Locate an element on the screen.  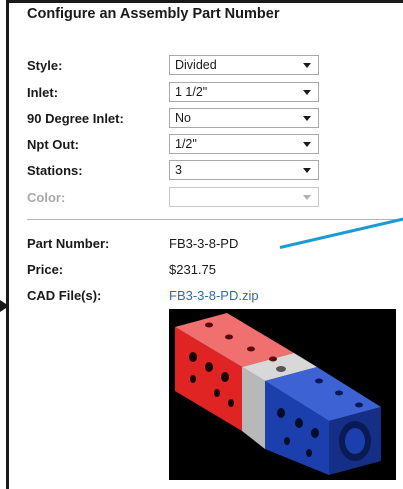
cad-row: CAD File(s): FB3-3-8-PD.zip is located at coordinates (207, 298).